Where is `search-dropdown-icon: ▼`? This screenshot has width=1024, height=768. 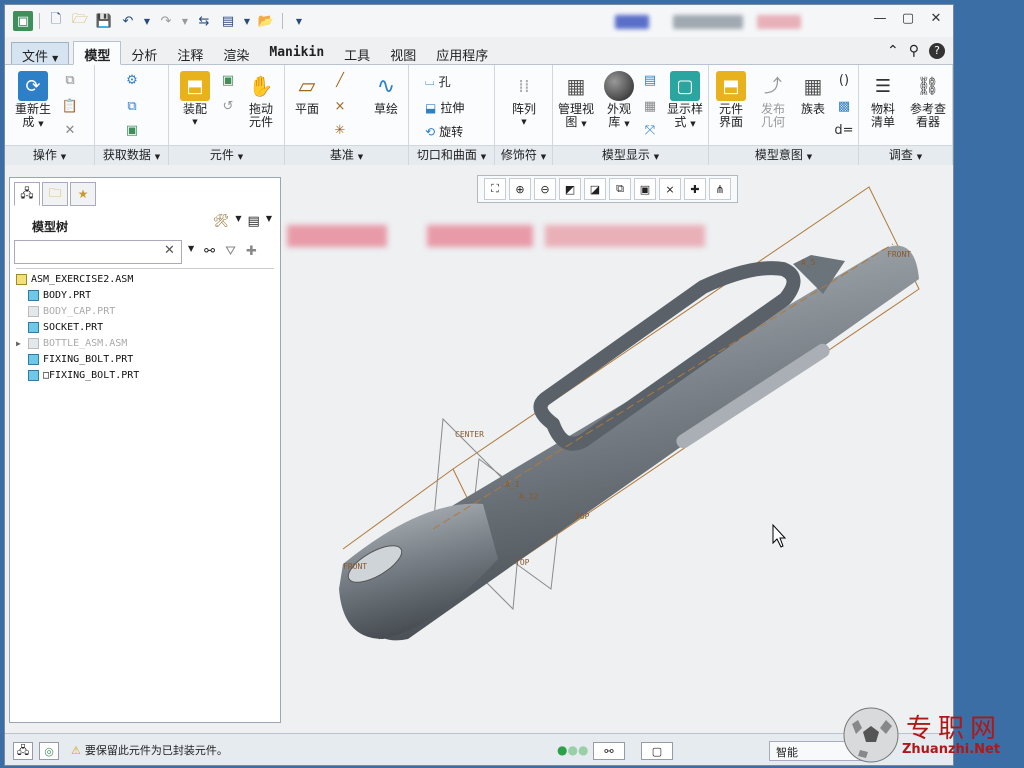 search-dropdown-icon: ▼ is located at coordinates (191, 251).